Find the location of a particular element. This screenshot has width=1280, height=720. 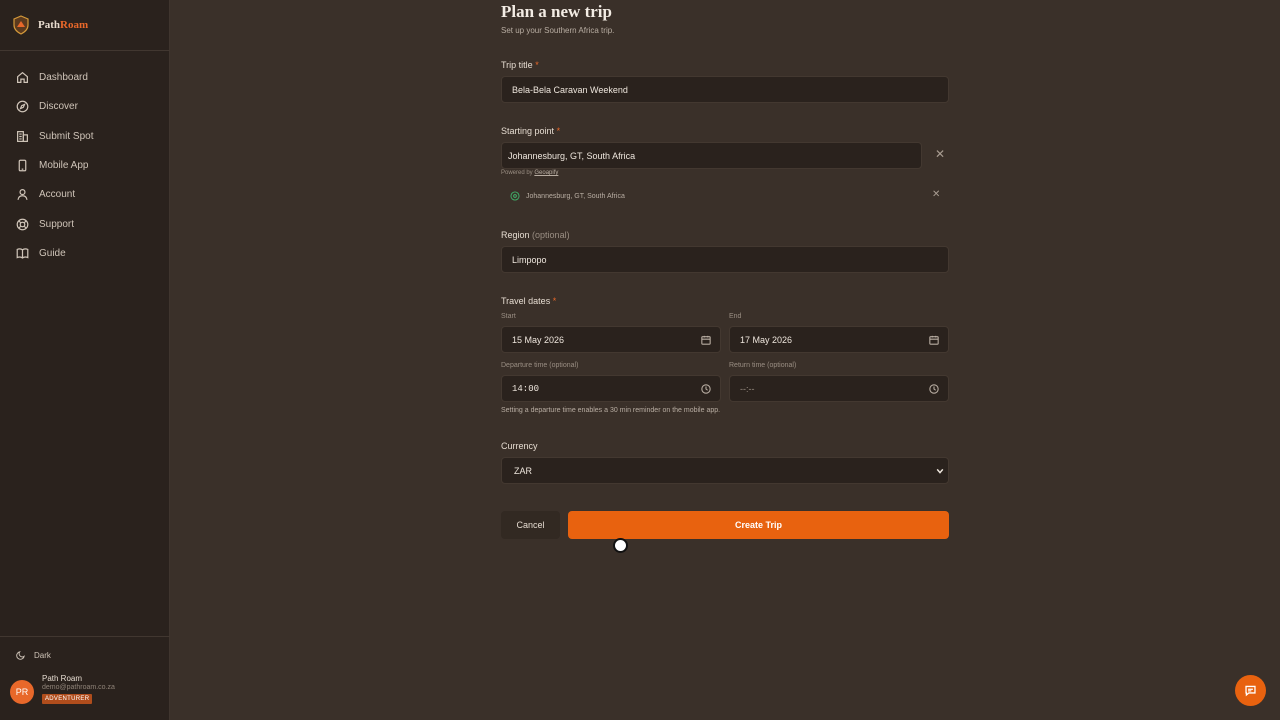

sidebar-item-mobile-app: Mobile App is located at coordinates (85, 165).